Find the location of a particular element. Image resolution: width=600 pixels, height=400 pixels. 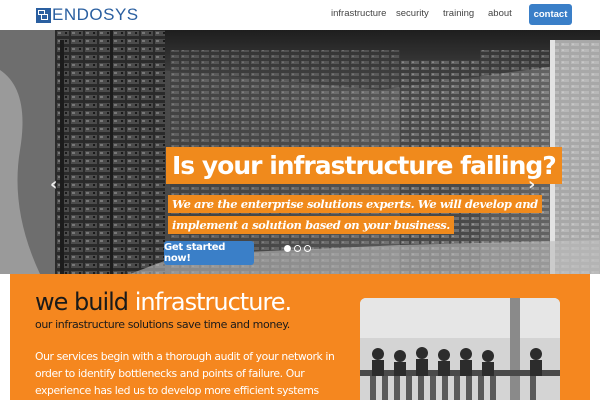

carousel-indicators is located at coordinates (297, 248).